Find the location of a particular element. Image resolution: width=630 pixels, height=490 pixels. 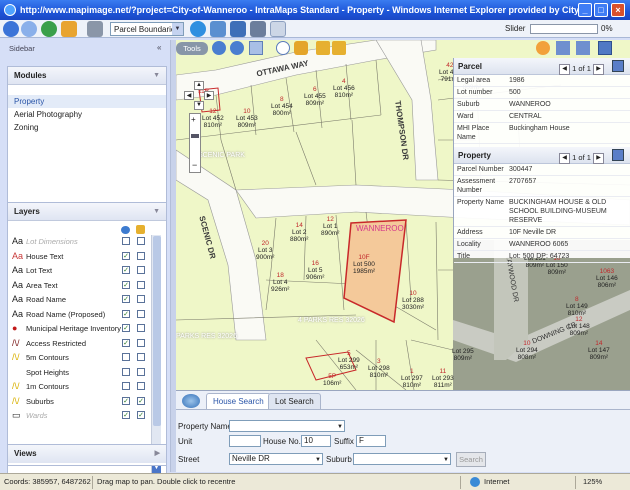

property-row: Assessment Number 2707657 is located at coordinates (542, 186).